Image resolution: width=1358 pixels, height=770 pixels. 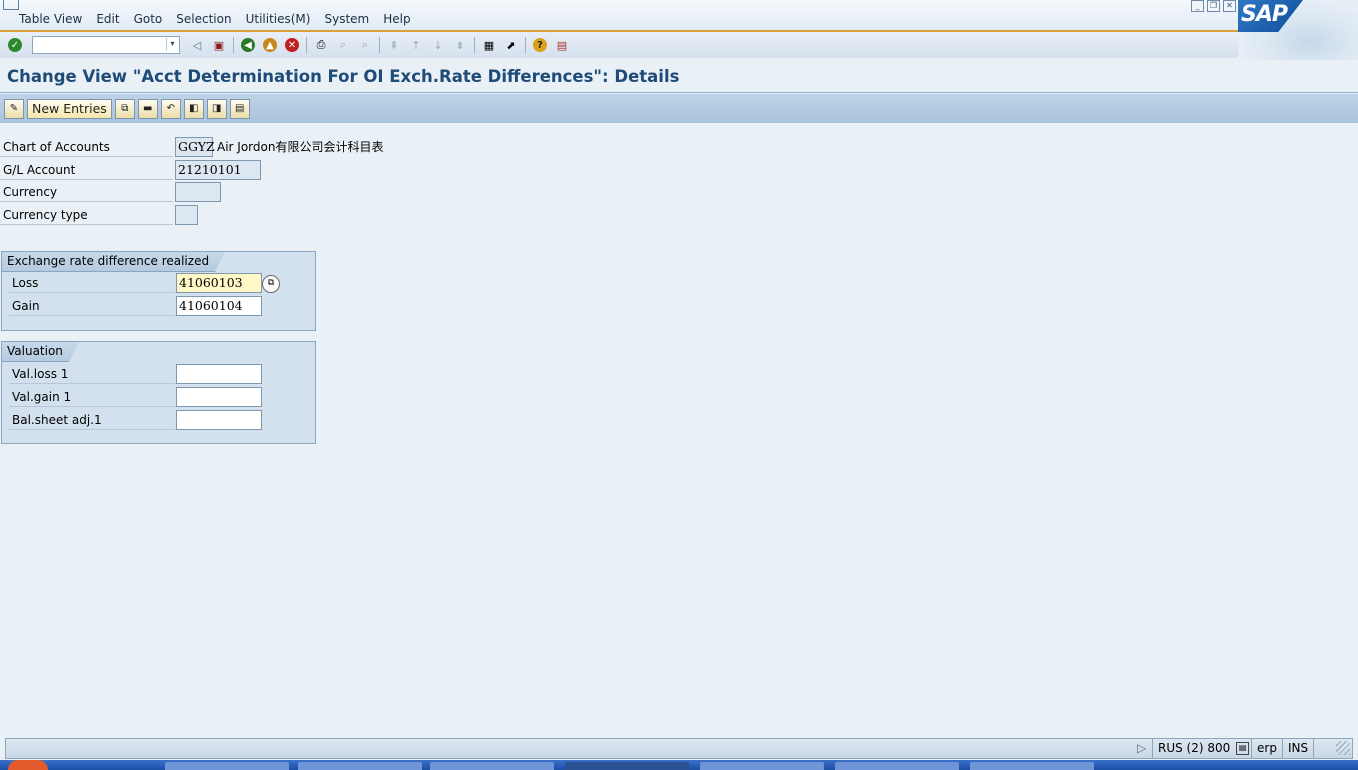 I want to click on copy-as-icon: ⧉, so click(x=124, y=108).